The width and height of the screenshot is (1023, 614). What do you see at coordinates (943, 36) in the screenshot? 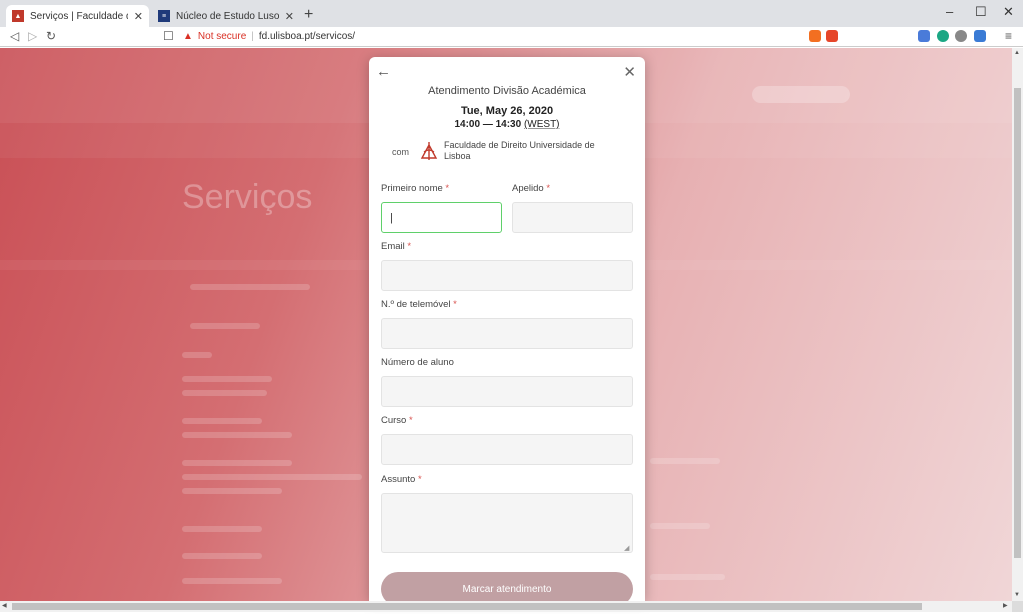
I see `extension-grammar-icon` at bounding box center [943, 36].